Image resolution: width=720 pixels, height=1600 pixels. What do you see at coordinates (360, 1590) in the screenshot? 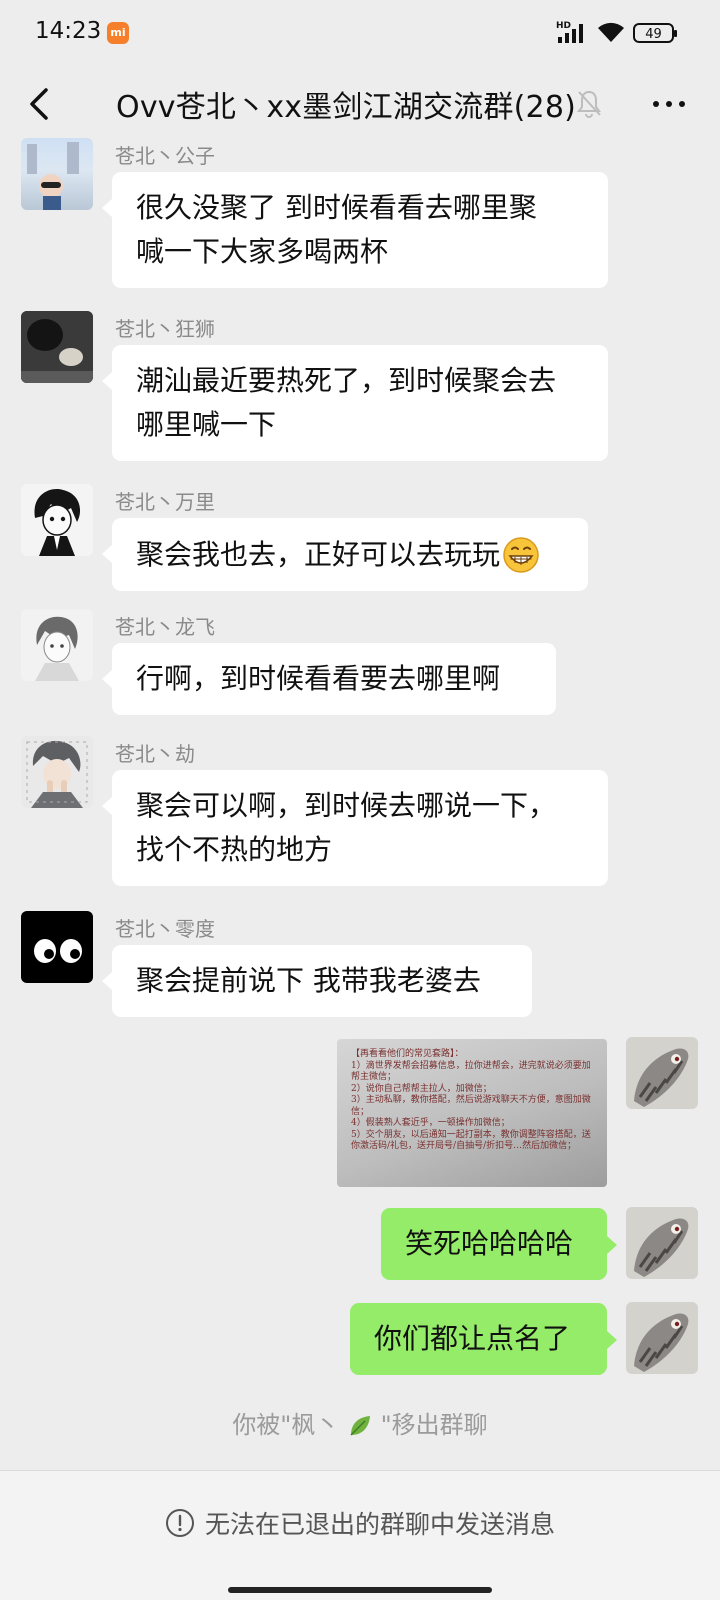
I see `home-indicator` at bounding box center [360, 1590].